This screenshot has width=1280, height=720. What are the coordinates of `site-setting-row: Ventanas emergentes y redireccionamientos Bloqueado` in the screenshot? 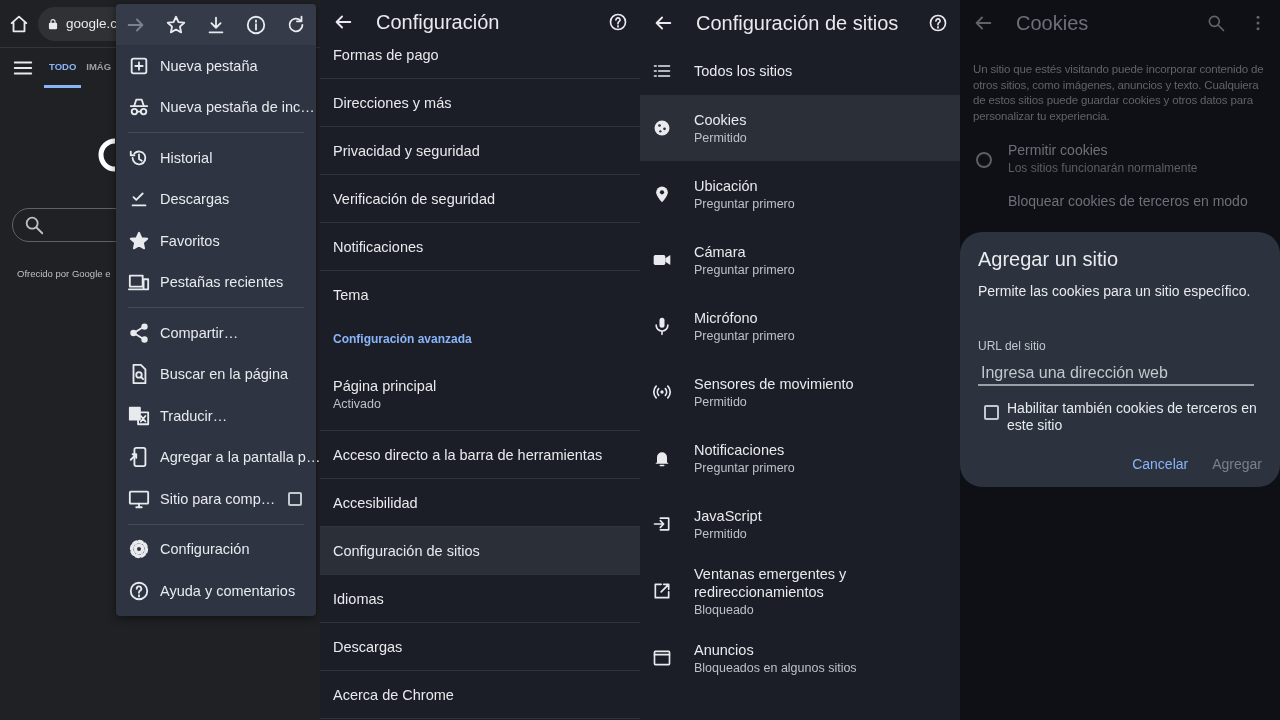 It's located at (800, 591).